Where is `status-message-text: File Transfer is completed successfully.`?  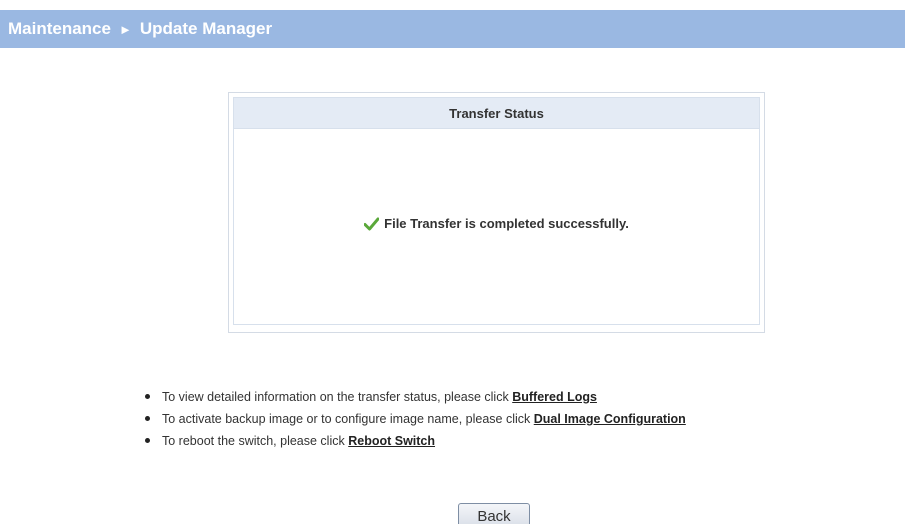 status-message-text: File Transfer is completed successfully. is located at coordinates (506, 223).